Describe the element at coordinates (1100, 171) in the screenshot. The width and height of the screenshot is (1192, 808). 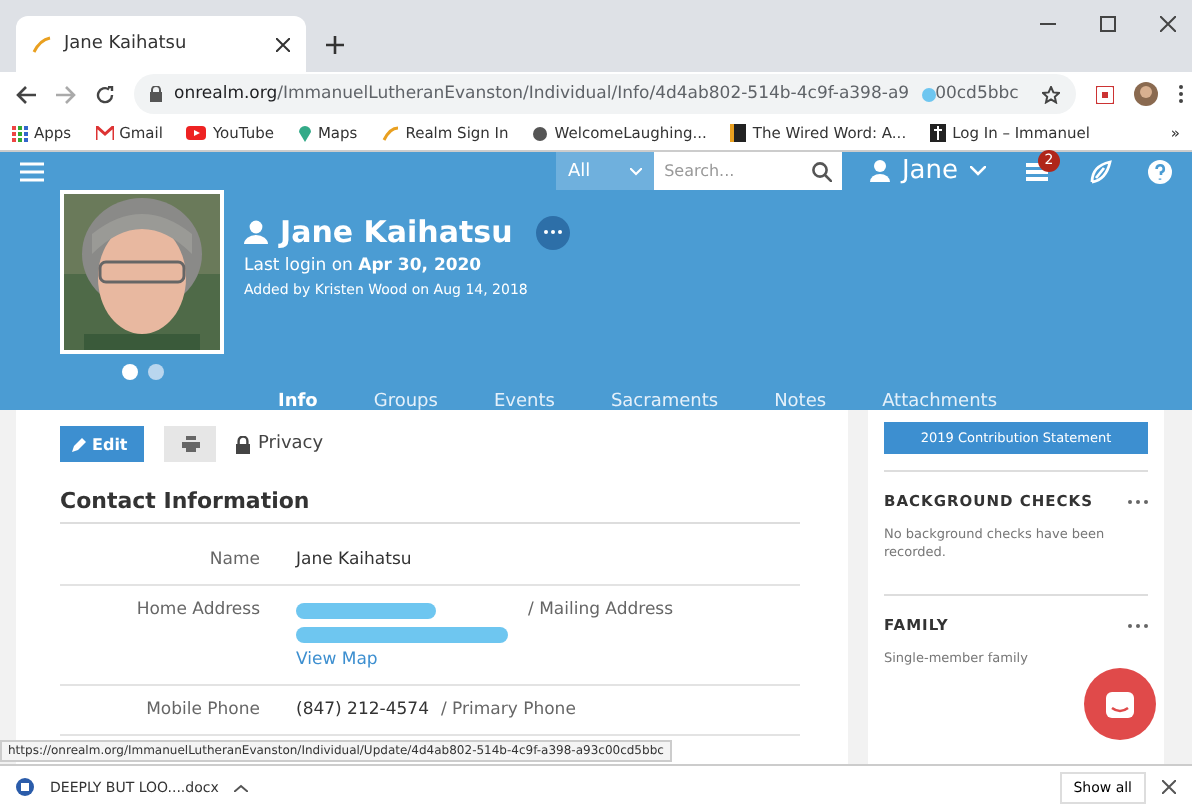
I see `leaf-icon` at that location.